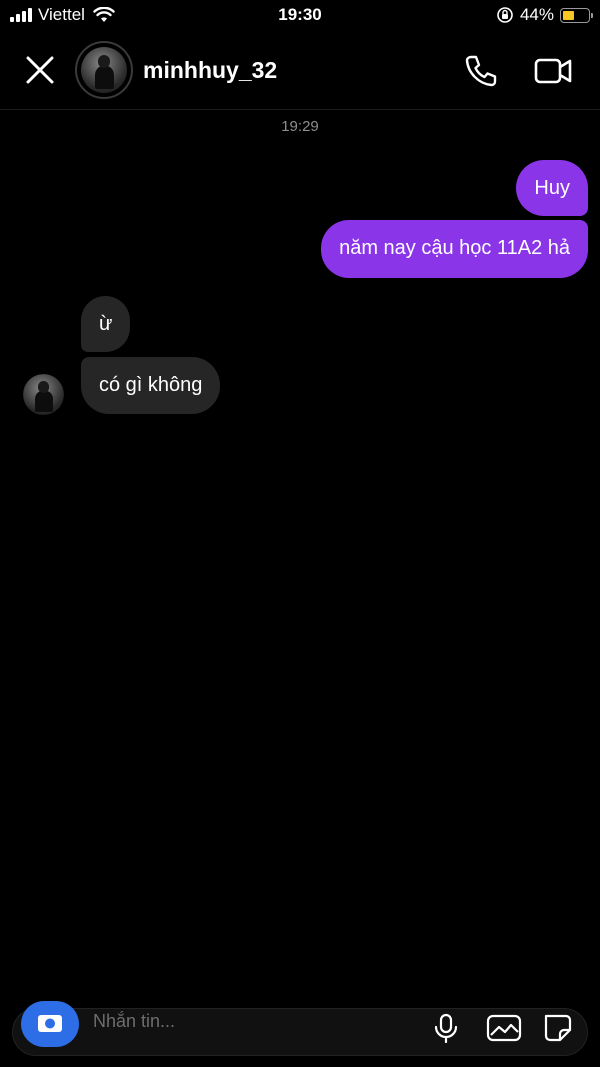 This screenshot has height=1067, width=600. I want to click on chat-header: minhhuy_32, so click(300, 71).